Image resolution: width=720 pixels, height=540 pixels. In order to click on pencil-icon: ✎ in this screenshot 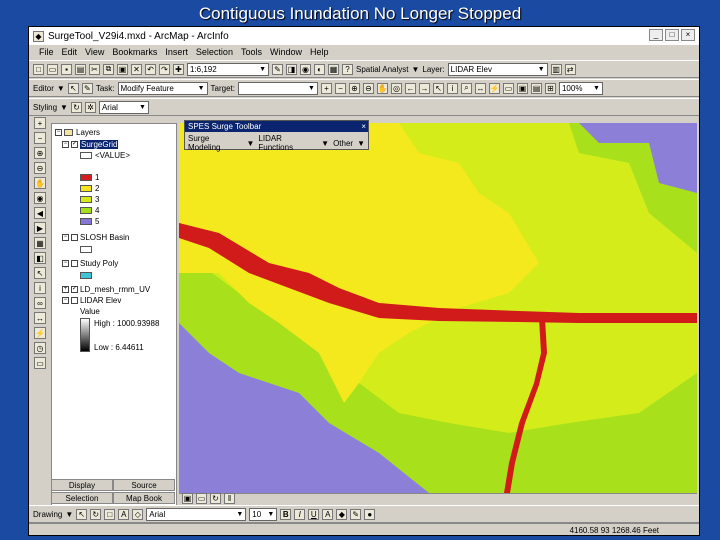, I will do `click(87, 88)`.